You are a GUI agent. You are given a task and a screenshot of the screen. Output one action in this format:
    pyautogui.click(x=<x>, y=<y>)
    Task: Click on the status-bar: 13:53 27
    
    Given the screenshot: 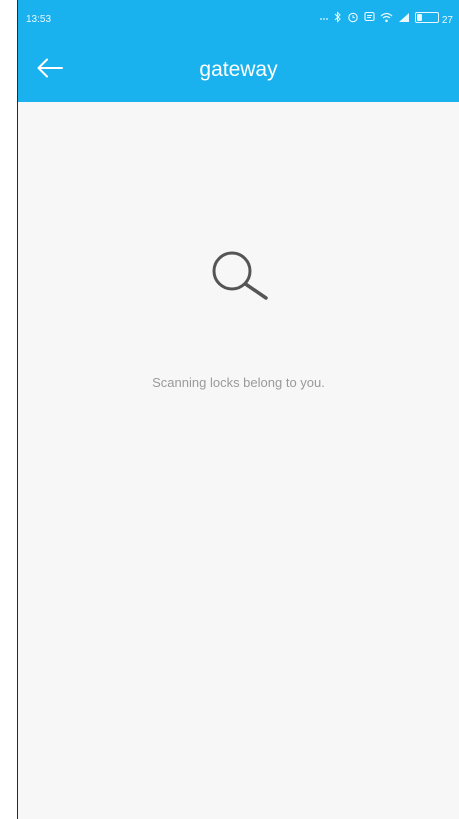 What is the action you would take?
    pyautogui.click(x=238, y=19)
    